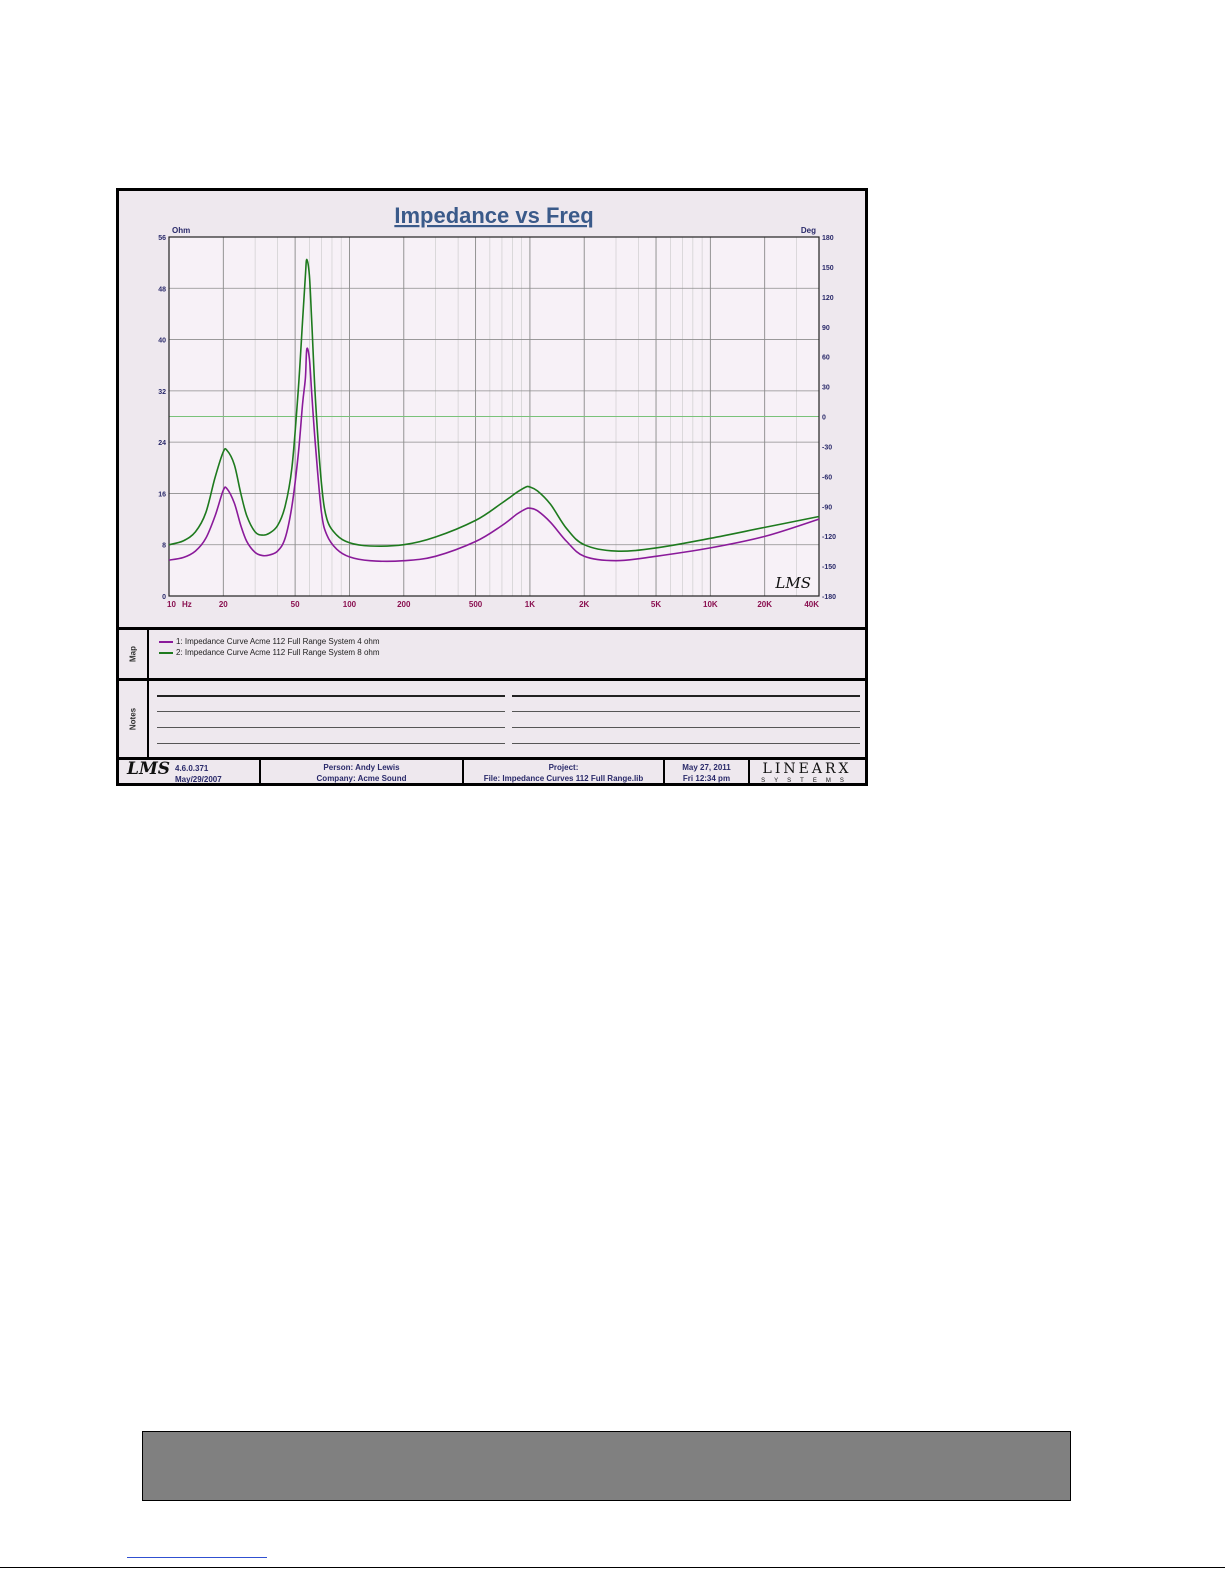 Image resolution: width=1225 pixels, height=1585 pixels. What do you see at coordinates (827, 447) in the screenshot?
I see `right-tick-label: -30` at bounding box center [827, 447].